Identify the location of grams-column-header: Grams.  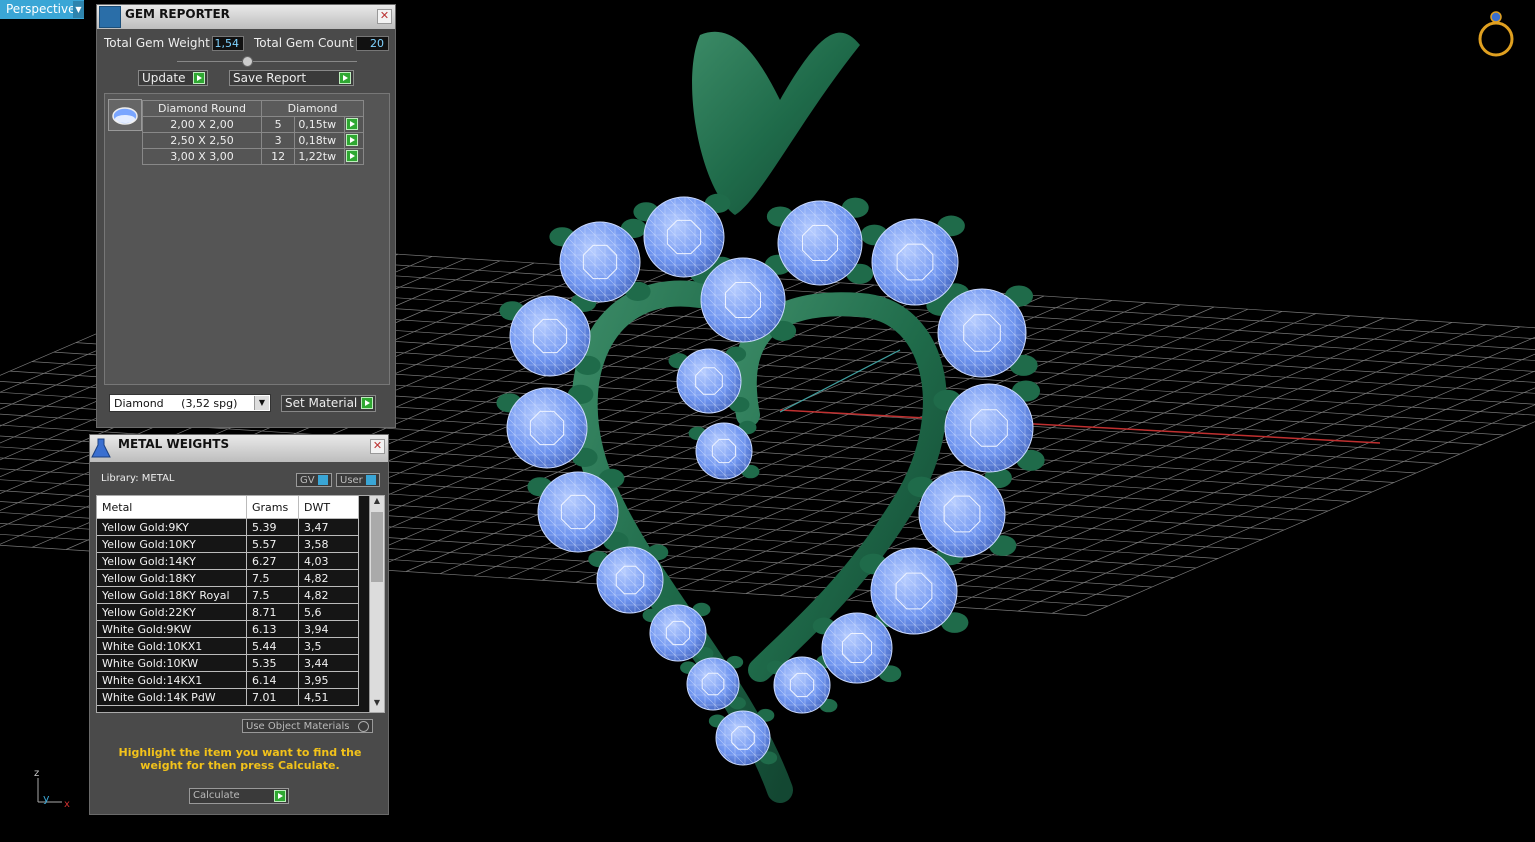
(272, 507).